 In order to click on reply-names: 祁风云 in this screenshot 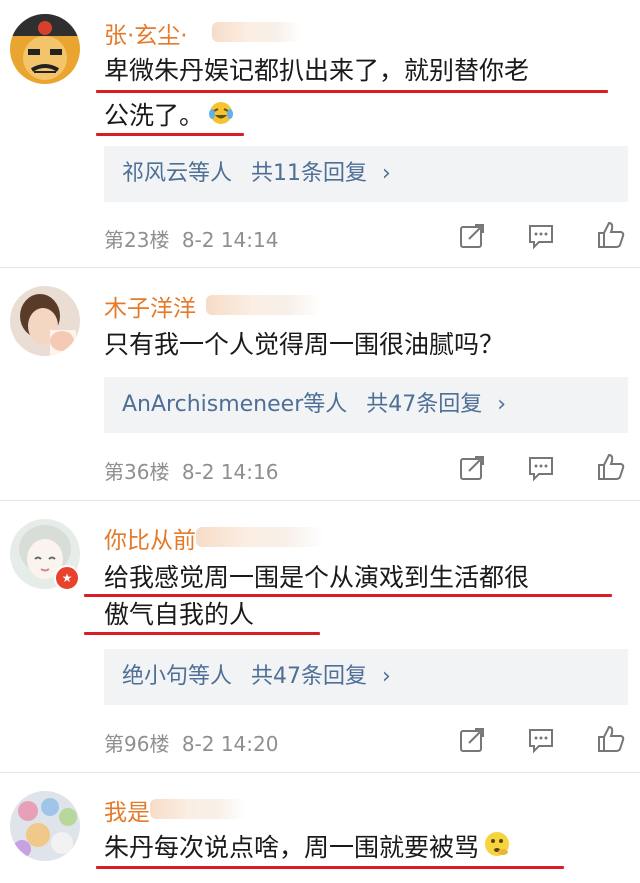, I will do `click(155, 173)`.